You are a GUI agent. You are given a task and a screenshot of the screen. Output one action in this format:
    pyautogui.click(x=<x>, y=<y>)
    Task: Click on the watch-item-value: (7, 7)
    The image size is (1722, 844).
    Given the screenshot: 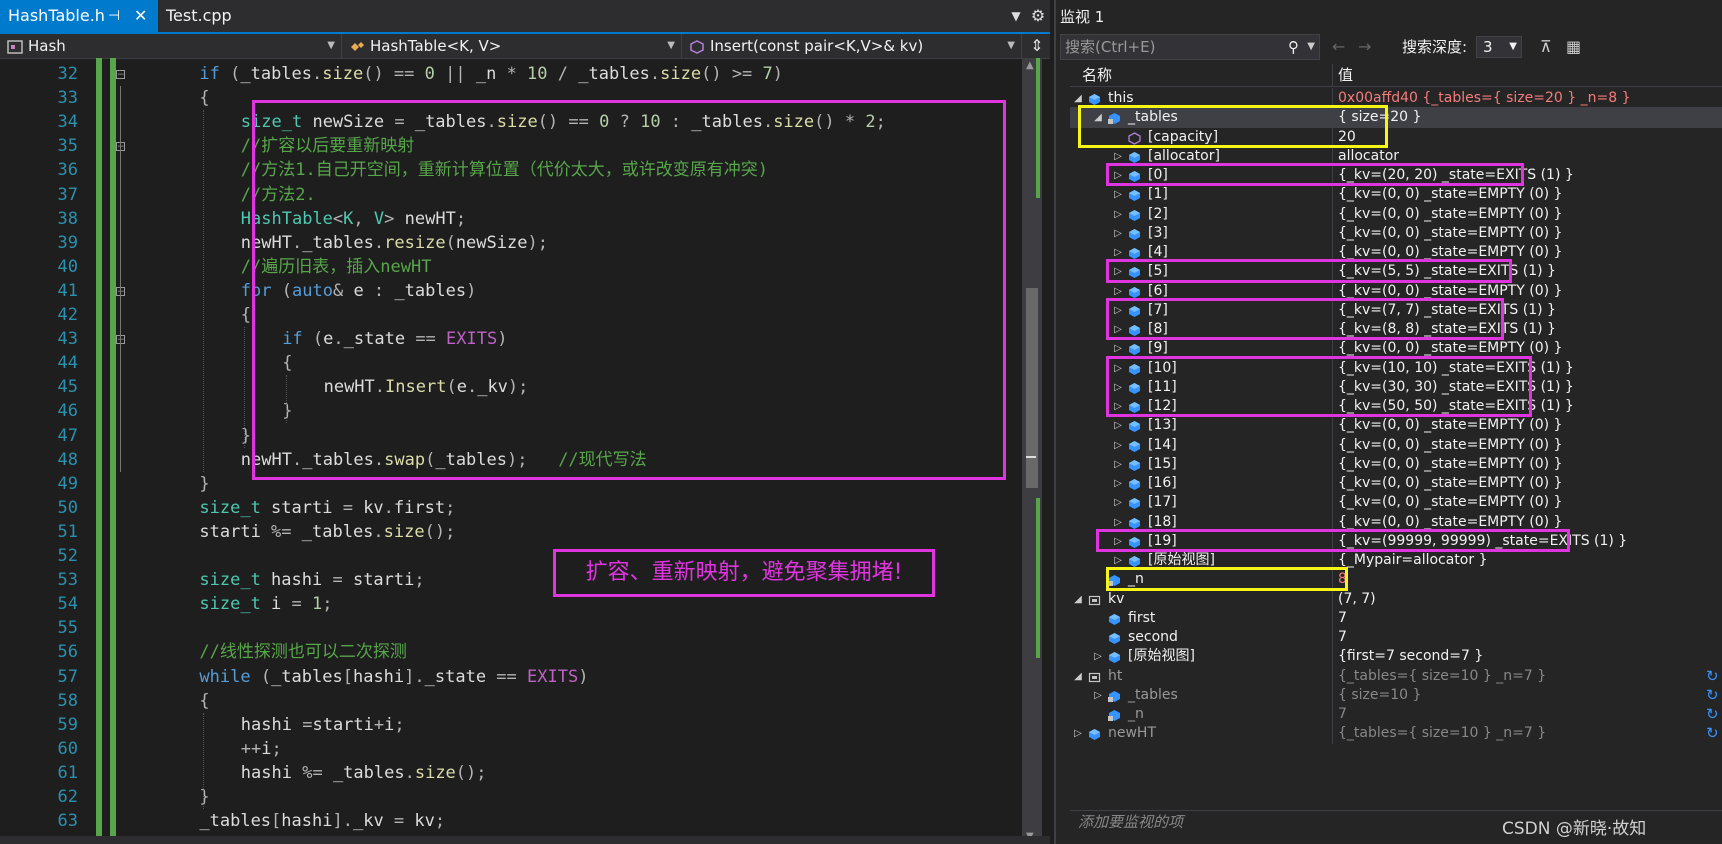 What is the action you would take?
    pyautogui.click(x=1357, y=599)
    